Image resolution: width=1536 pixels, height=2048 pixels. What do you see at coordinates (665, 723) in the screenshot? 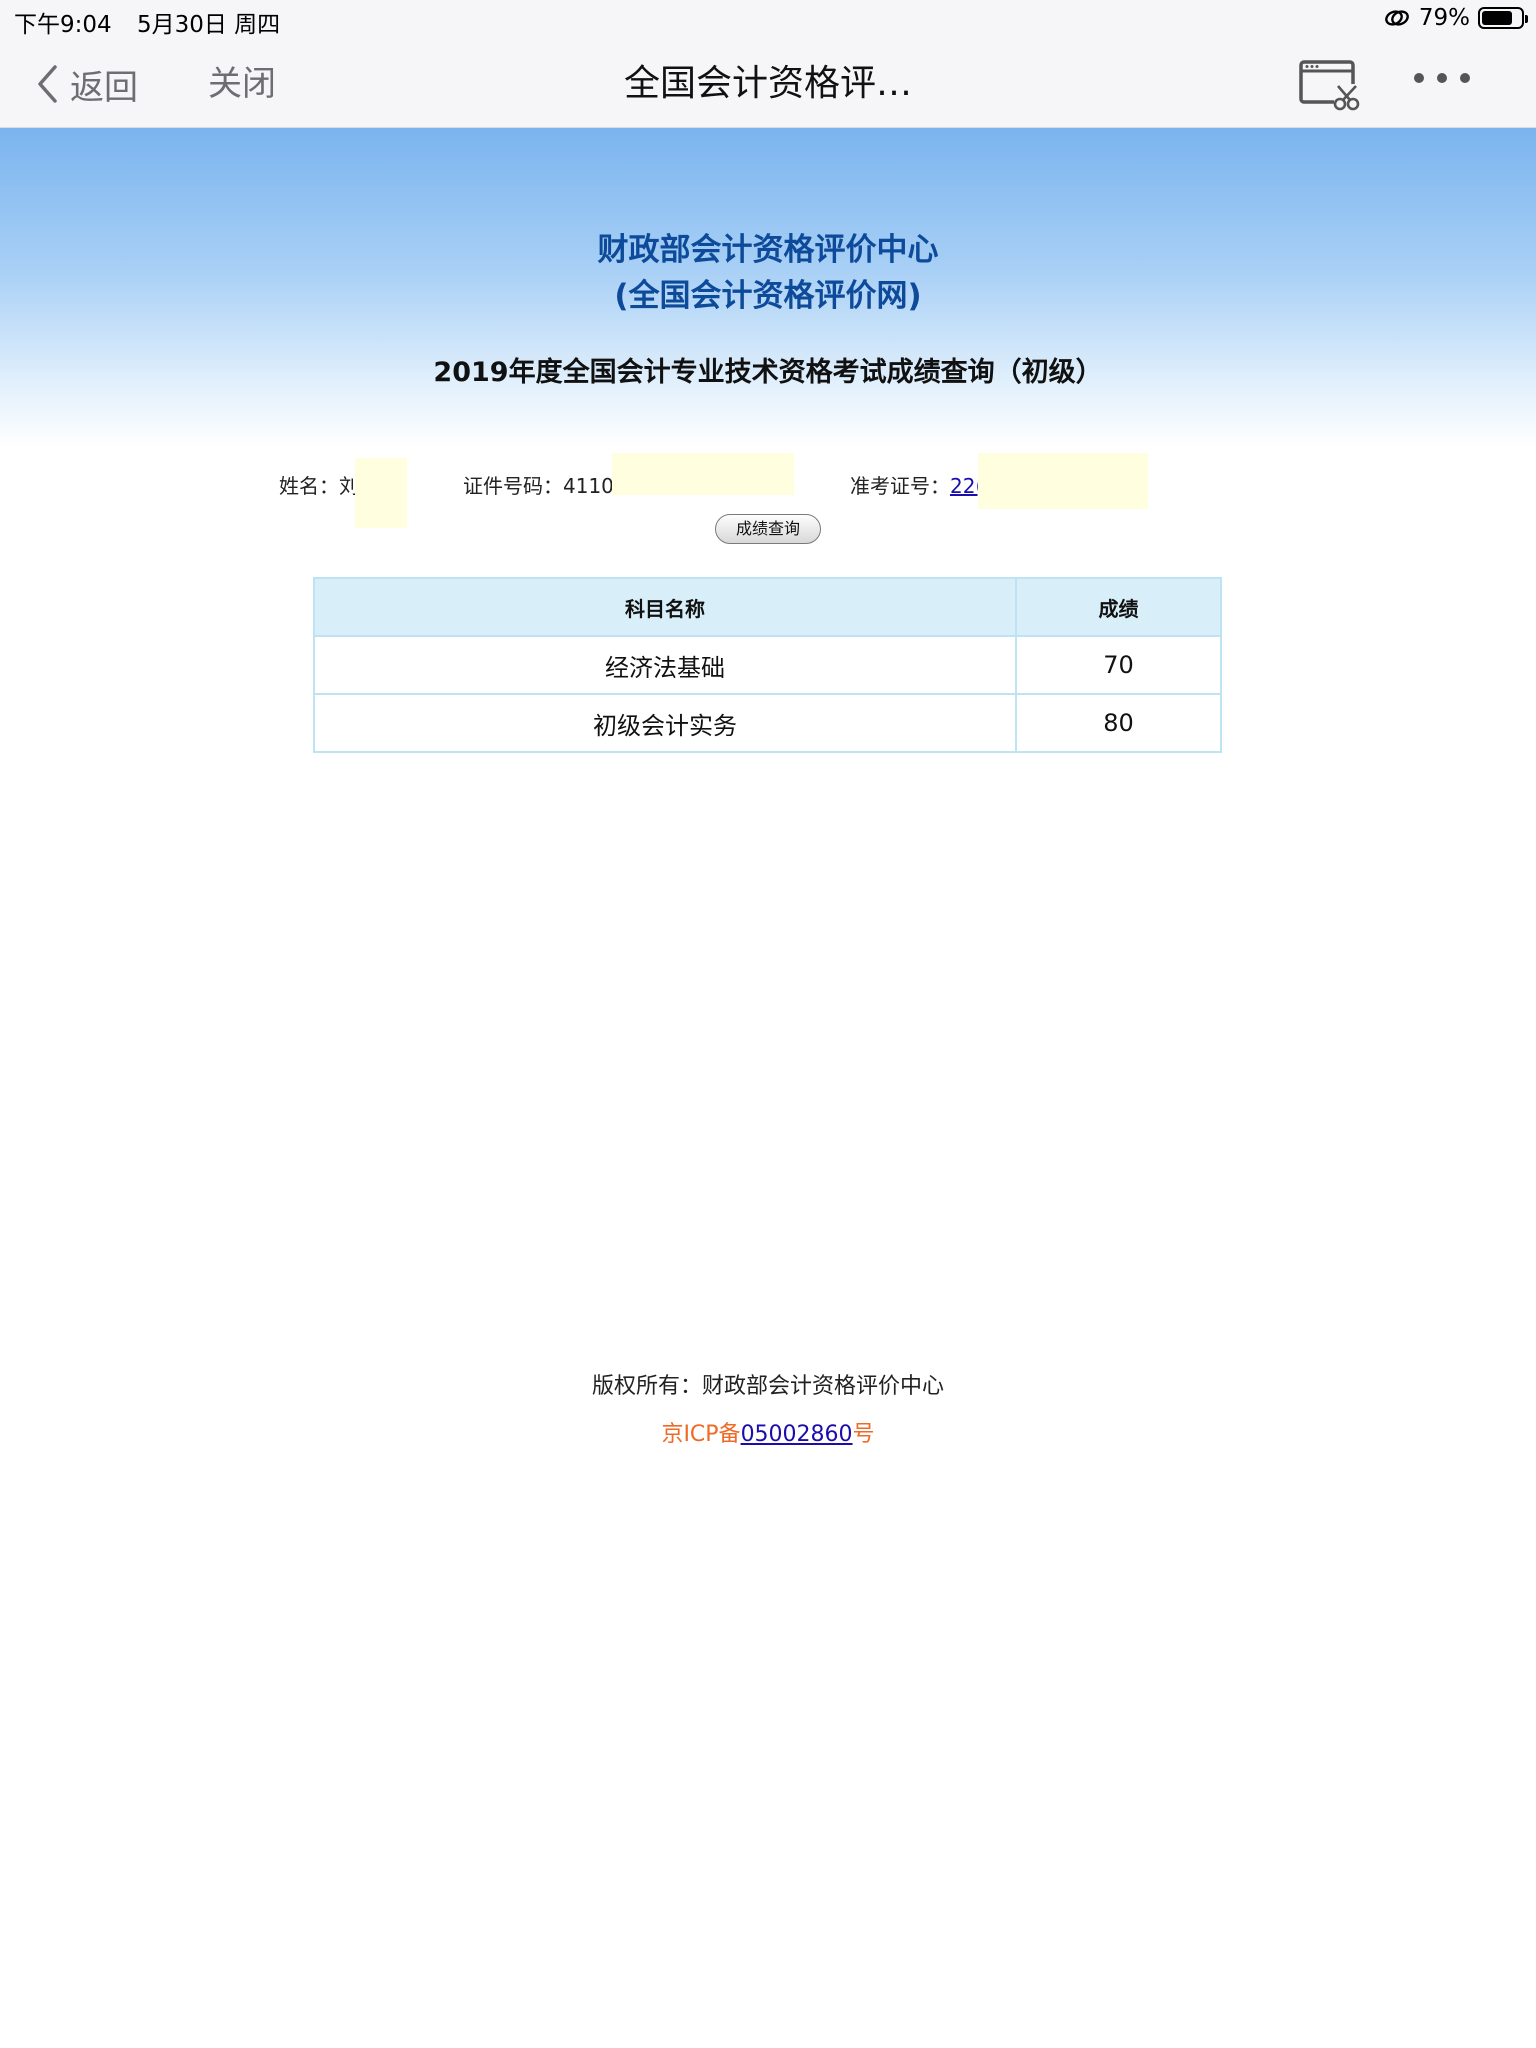
I see `subject-cell: 初级会计实务` at bounding box center [665, 723].